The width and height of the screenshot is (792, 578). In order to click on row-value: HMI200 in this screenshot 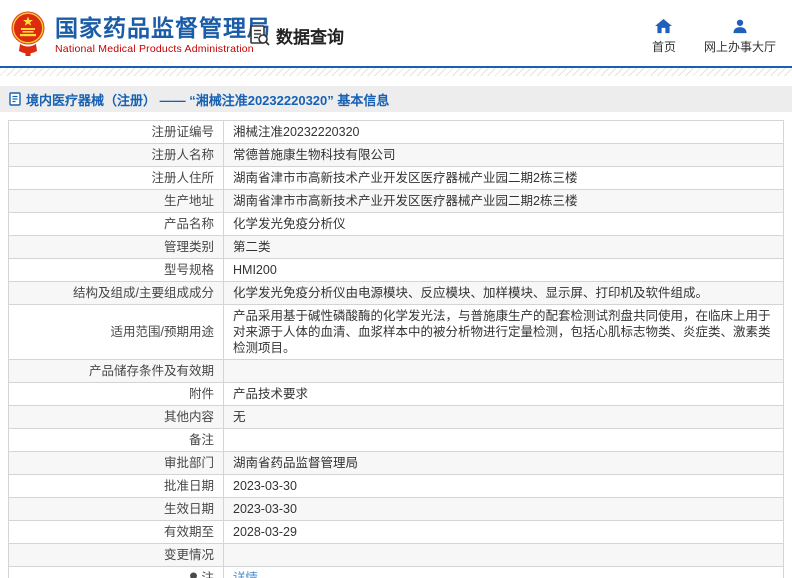, I will do `click(503, 270)`.